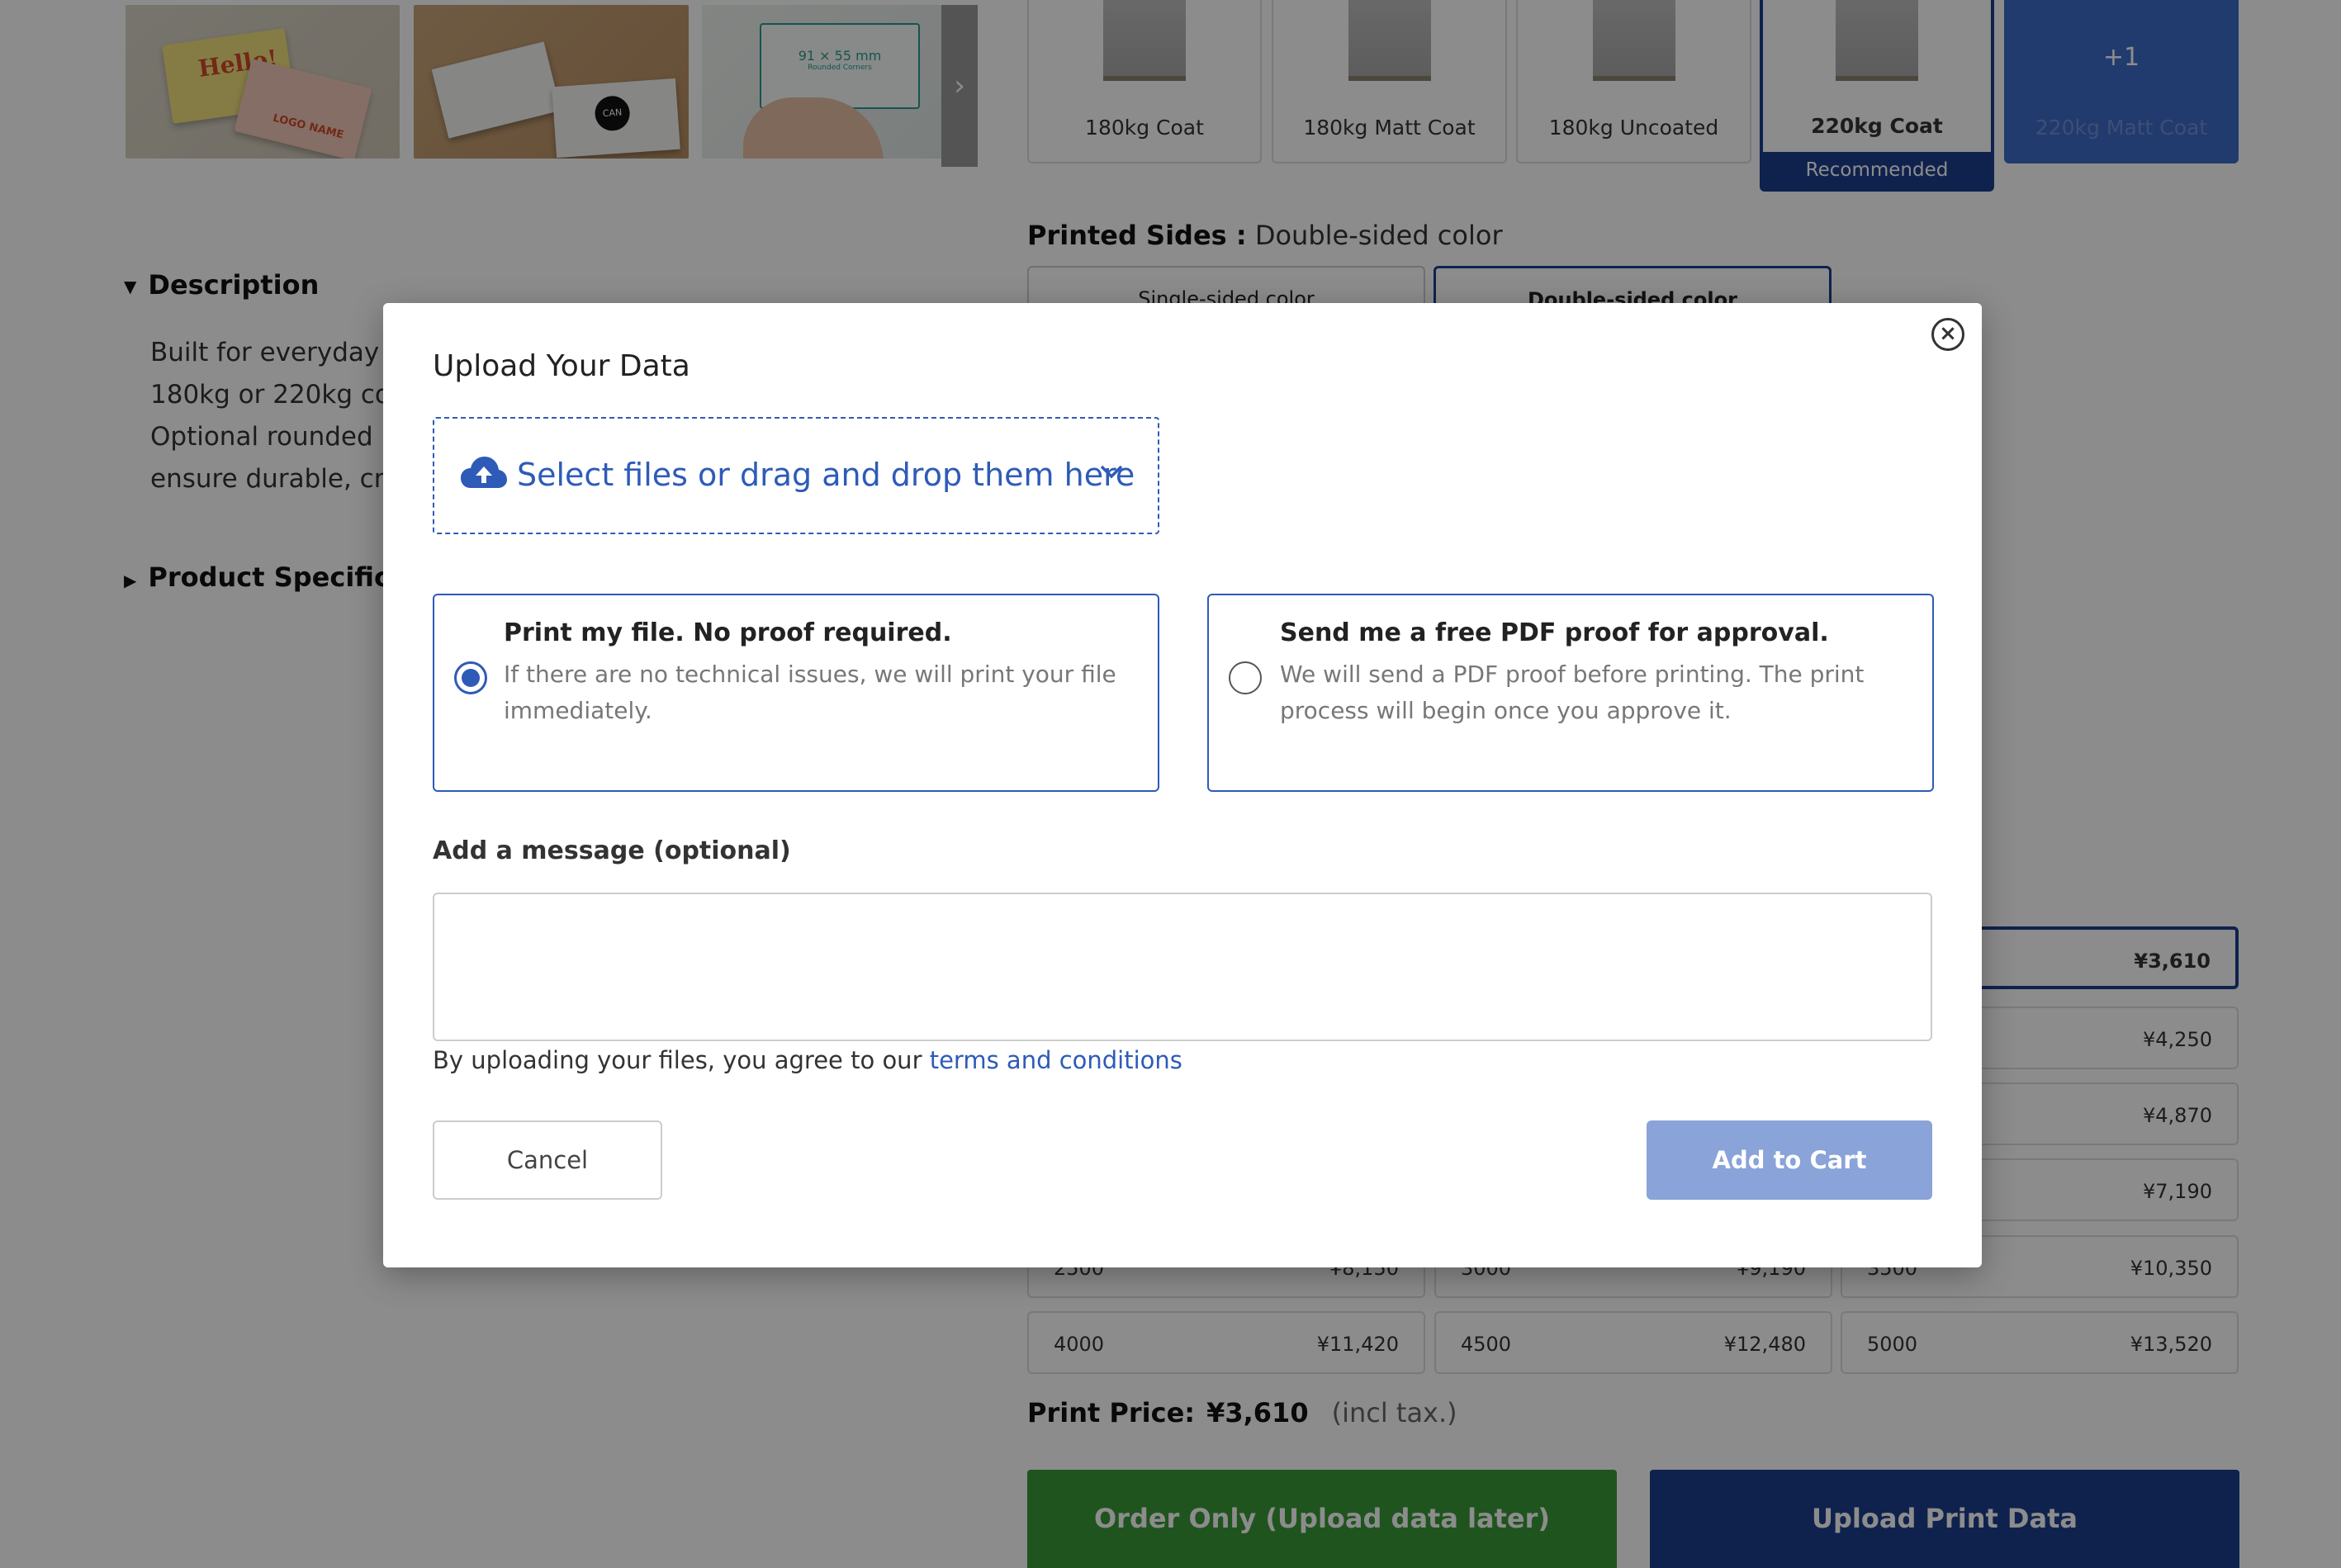  What do you see at coordinates (547, 1160) in the screenshot?
I see `cancel-button: Cancel` at bounding box center [547, 1160].